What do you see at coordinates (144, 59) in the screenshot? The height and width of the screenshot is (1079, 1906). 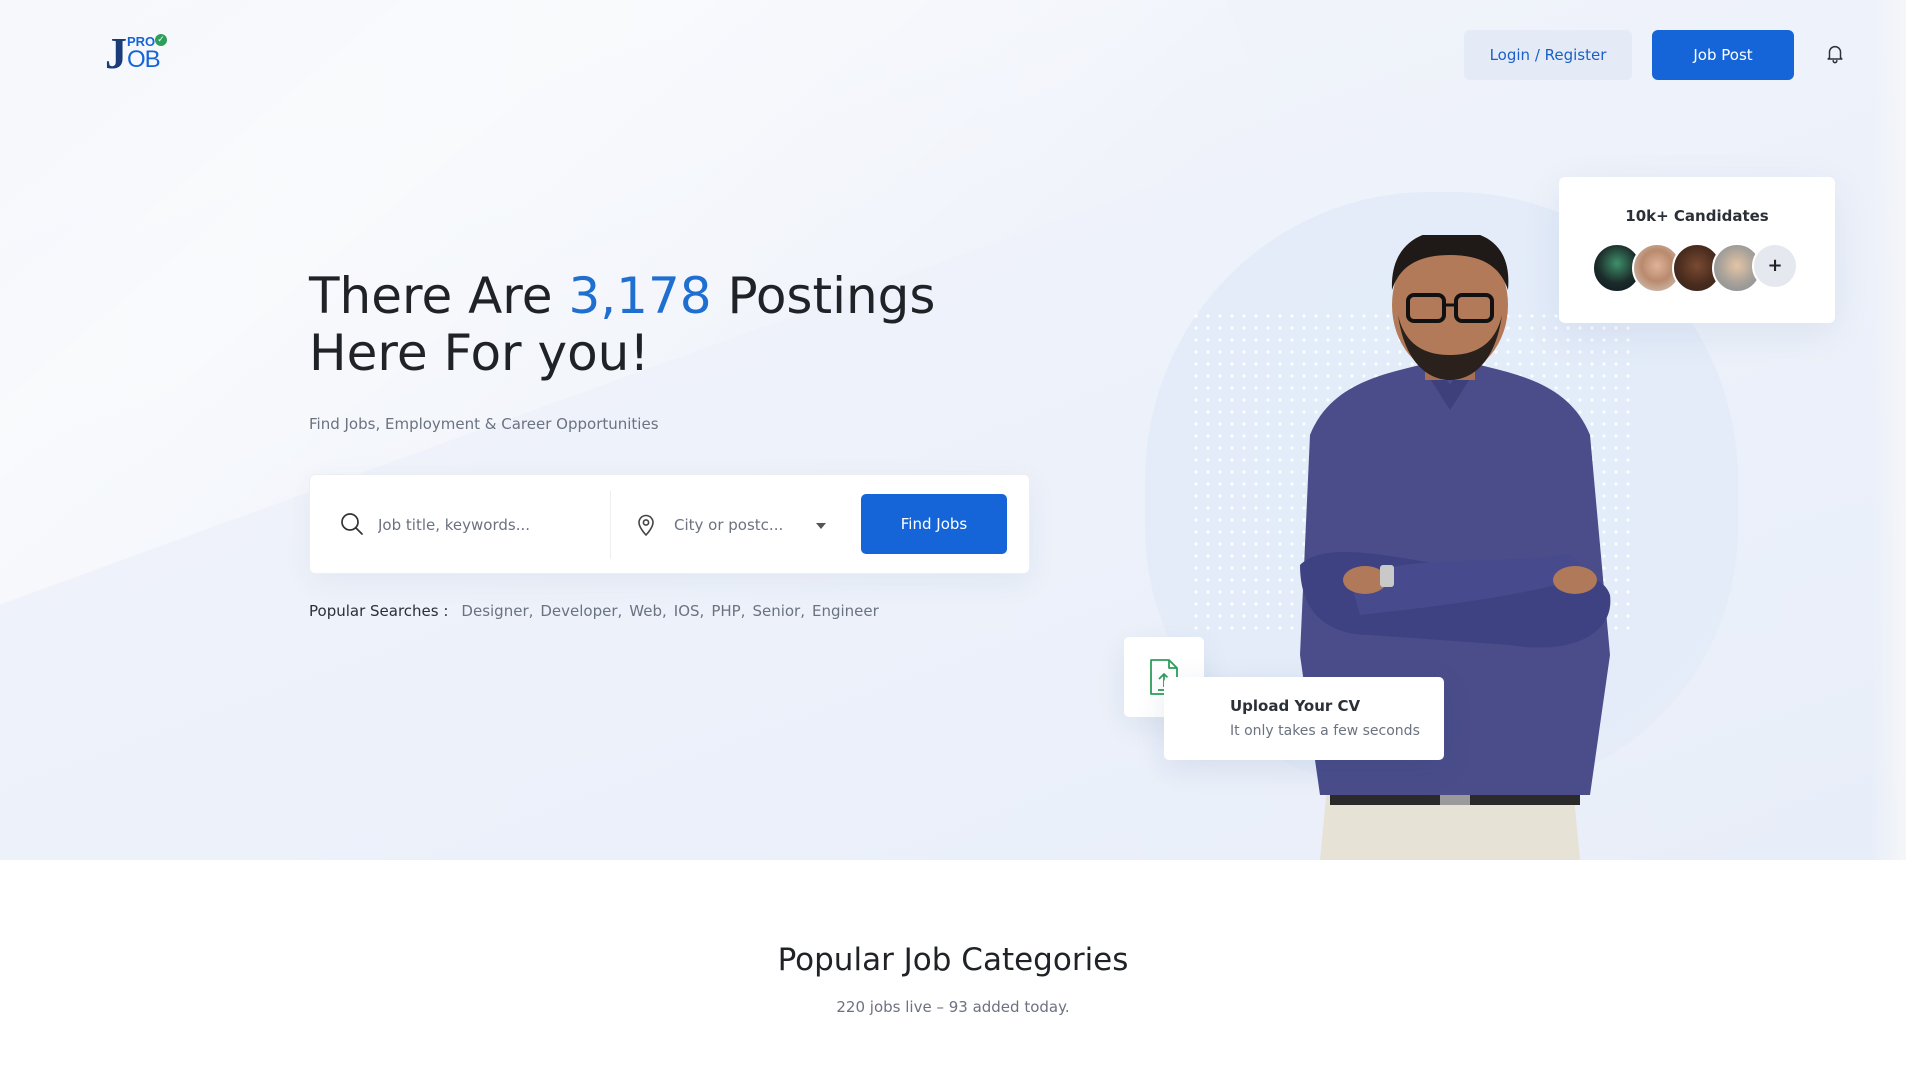 I see `logo-ob: OB` at bounding box center [144, 59].